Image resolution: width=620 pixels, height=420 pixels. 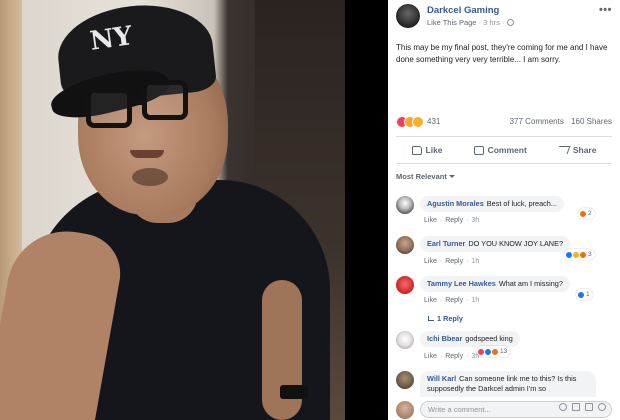 What do you see at coordinates (589, 407) in the screenshot?
I see `gif-icon` at bounding box center [589, 407].